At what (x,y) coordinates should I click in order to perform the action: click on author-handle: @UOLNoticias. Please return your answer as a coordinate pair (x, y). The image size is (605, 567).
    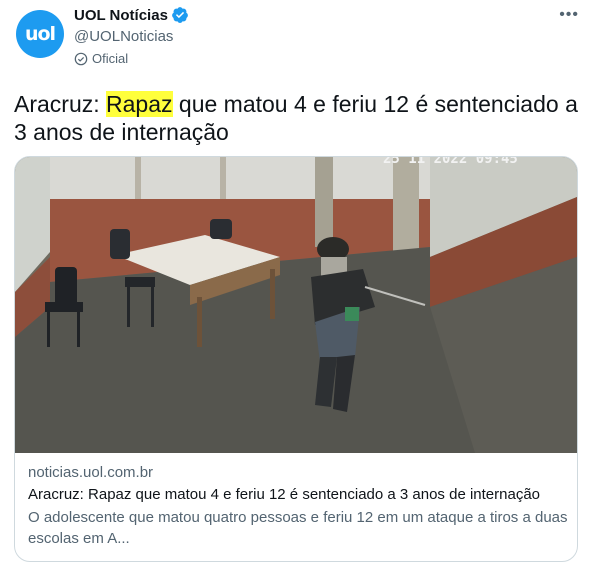
    Looking at the image, I should click on (131, 36).